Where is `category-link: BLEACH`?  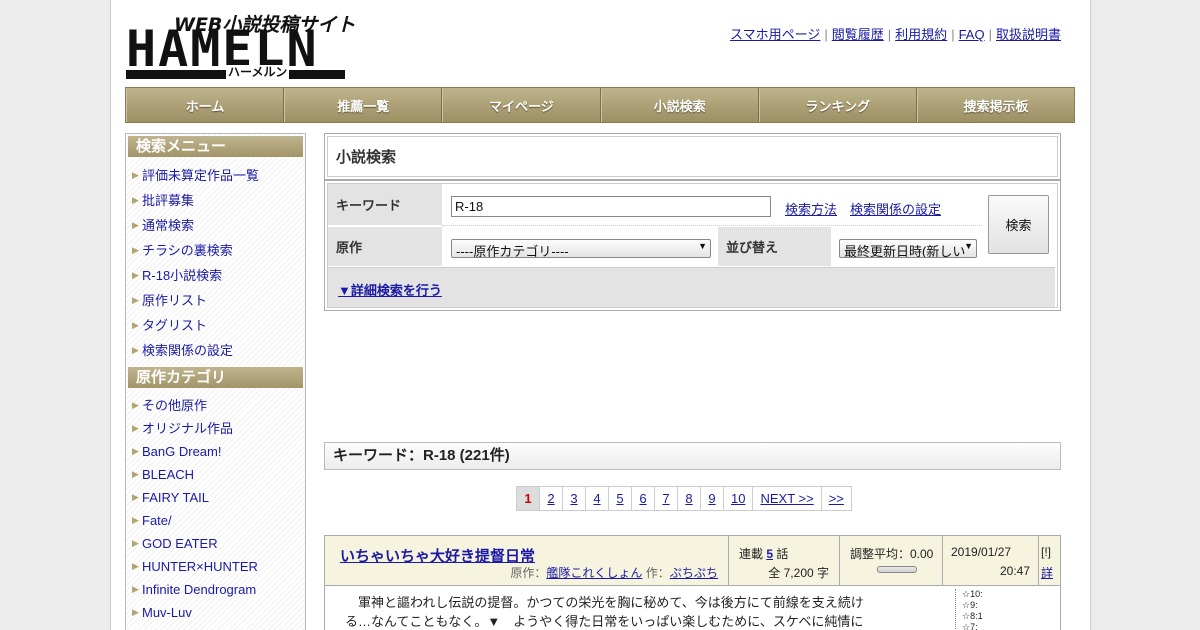 category-link: BLEACH is located at coordinates (168, 474).